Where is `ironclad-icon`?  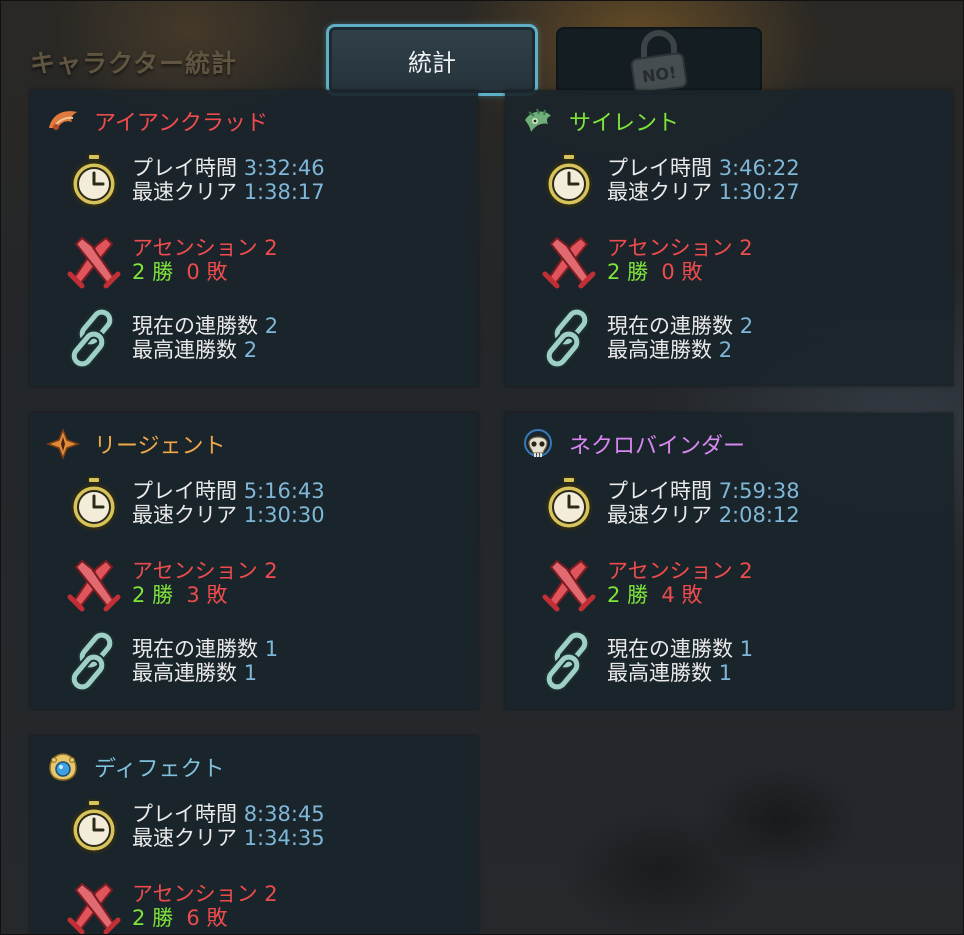 ironclad-icon is located at coordinates (63, 120).